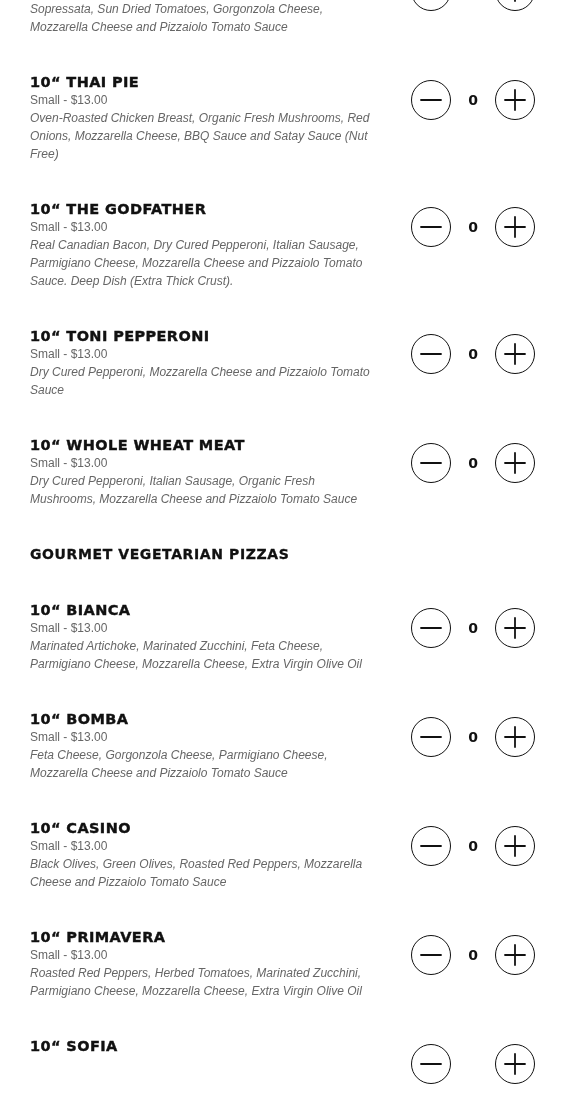 The image size is (565, 1117). I want to click on item-description: Dry Cured Pepperoni, Mozzarella Cheese and Pizzaiolo Tomato Sauce, so click(200, 381).